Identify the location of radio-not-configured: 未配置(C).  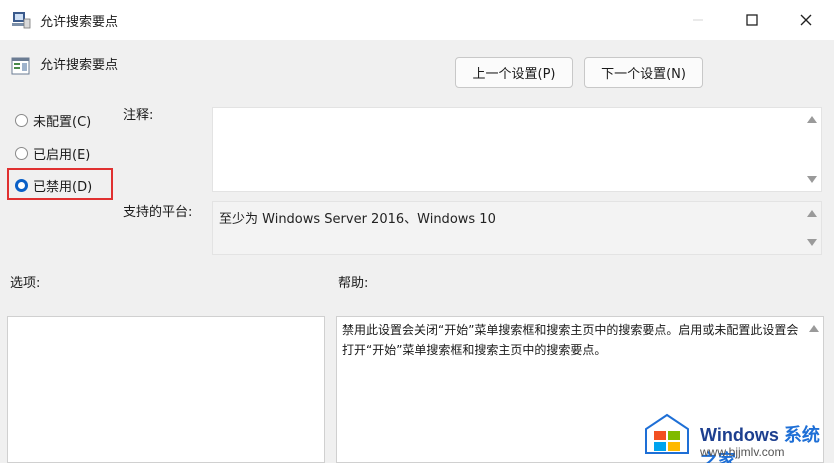
(53, 120).